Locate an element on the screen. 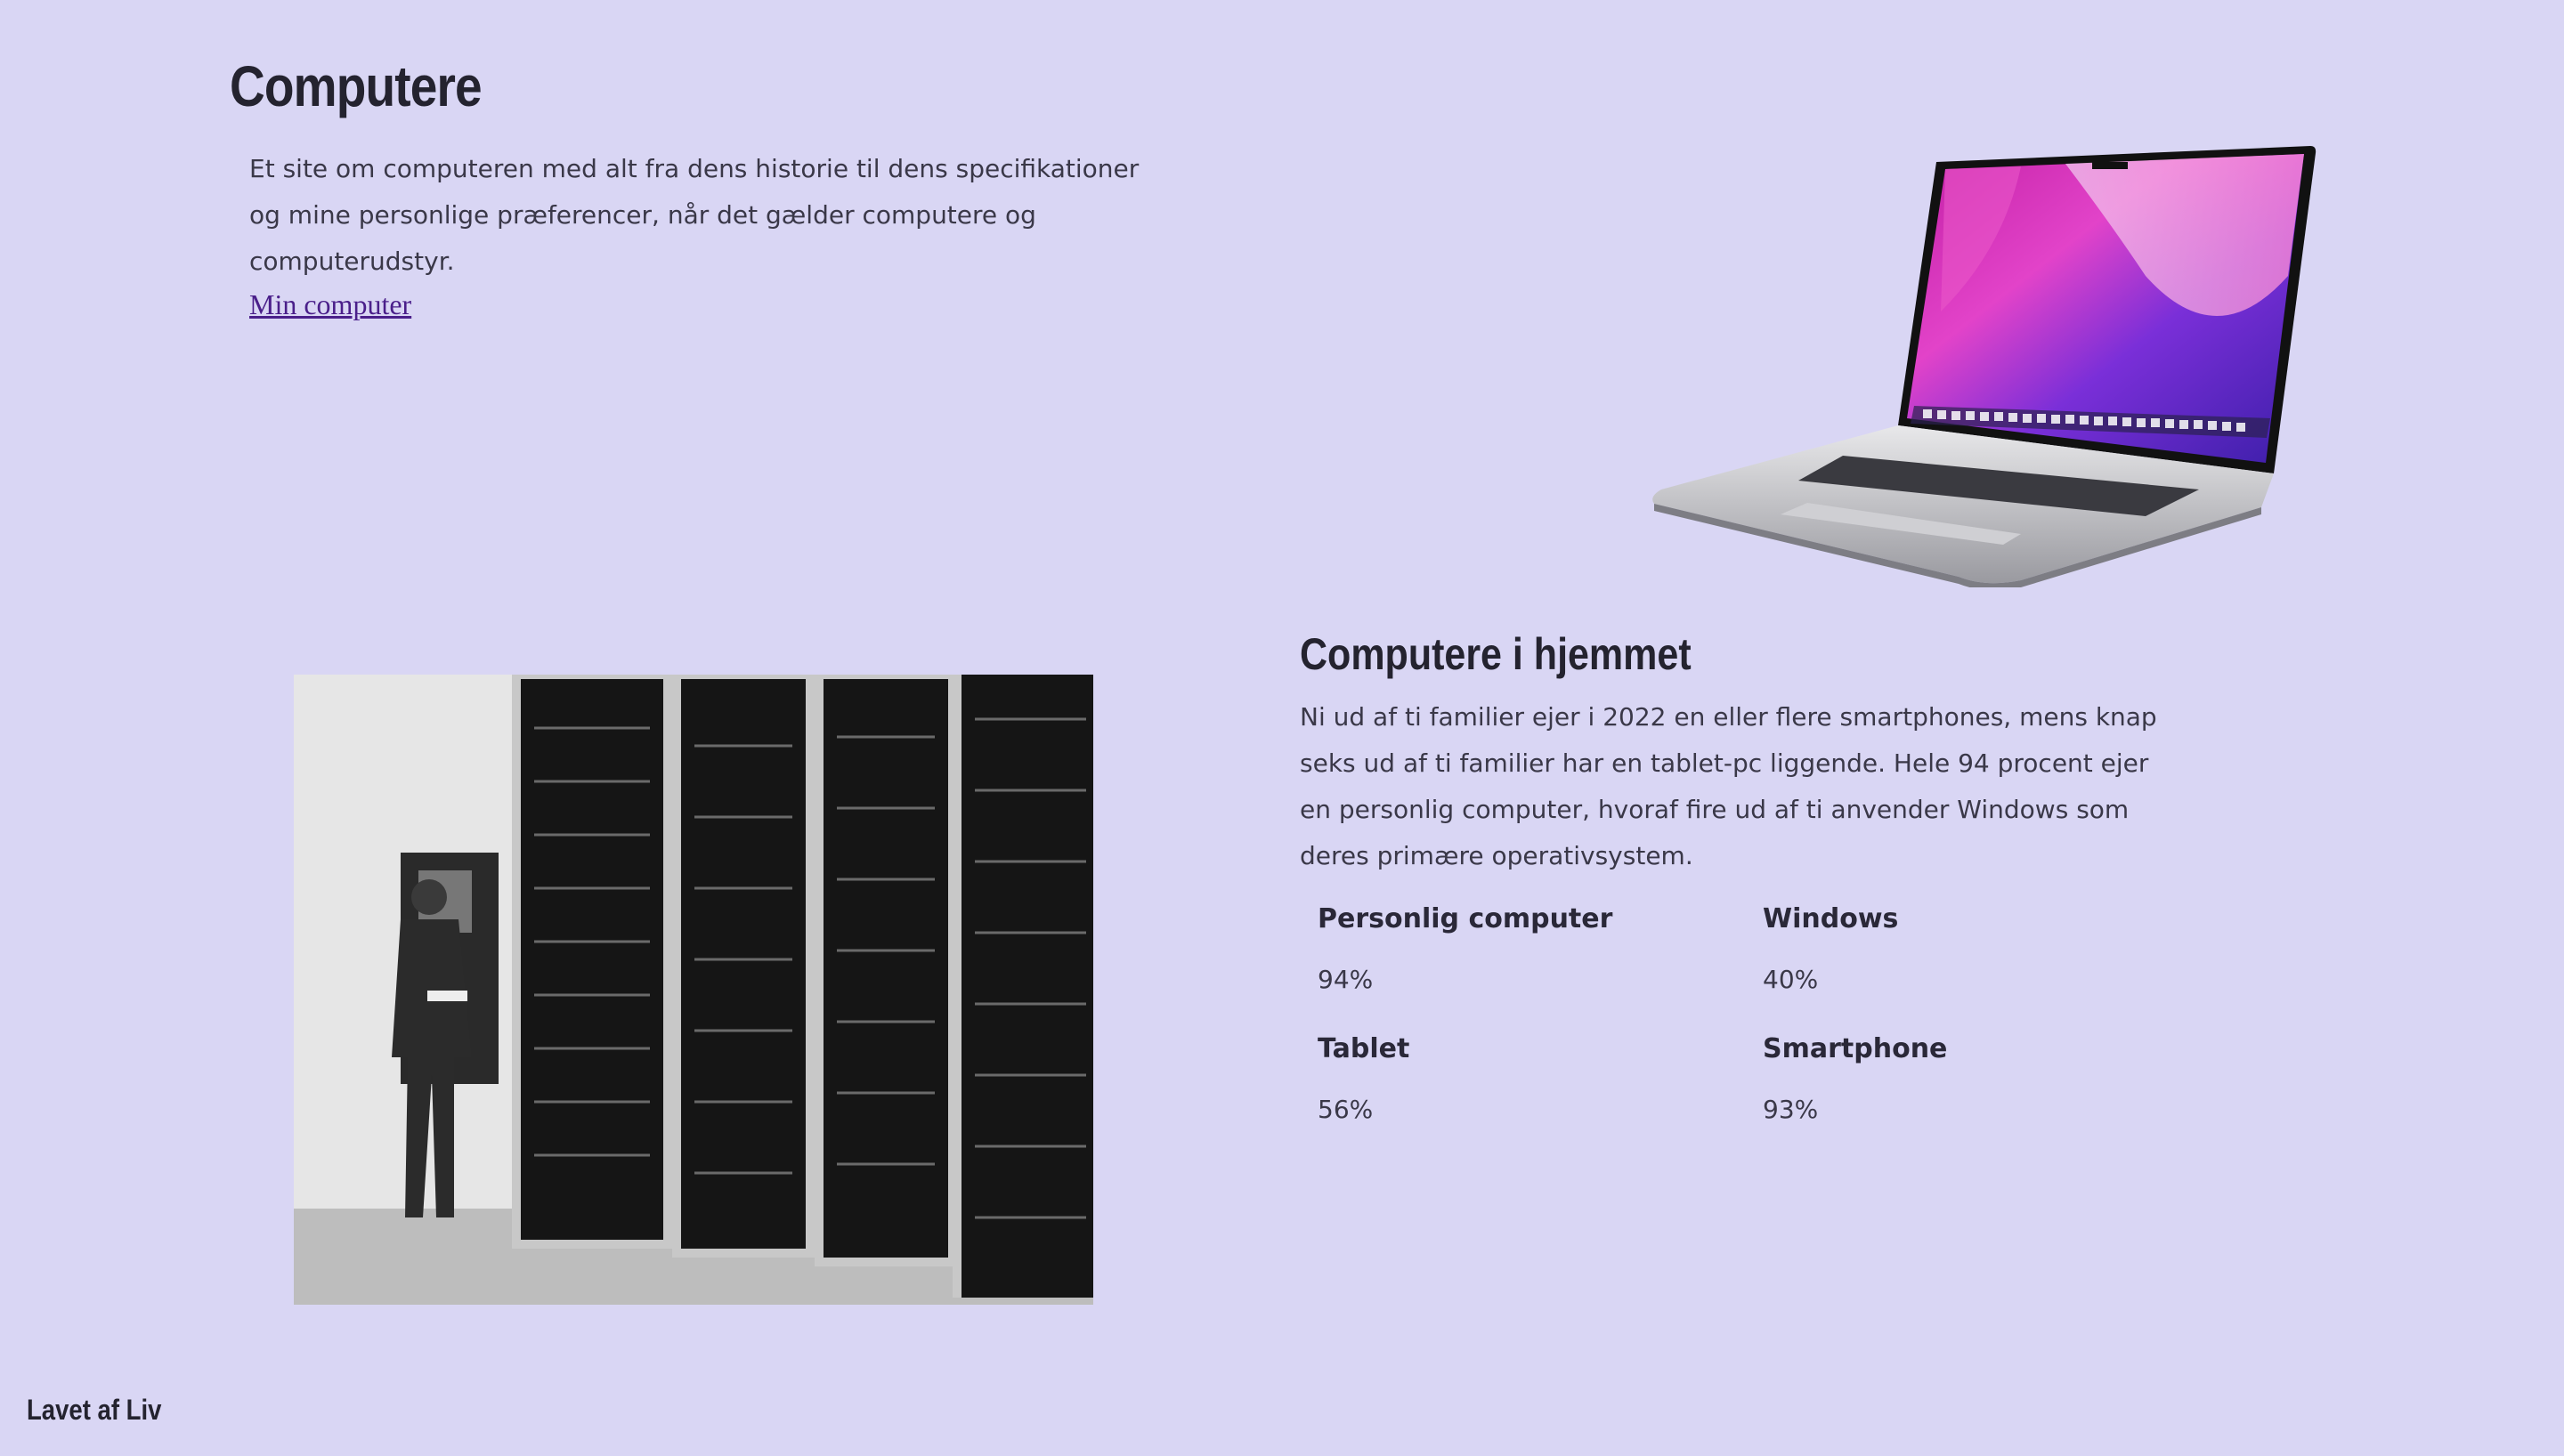  stat-label-tablet: Tablet is located at coordinates (1364, 1048).